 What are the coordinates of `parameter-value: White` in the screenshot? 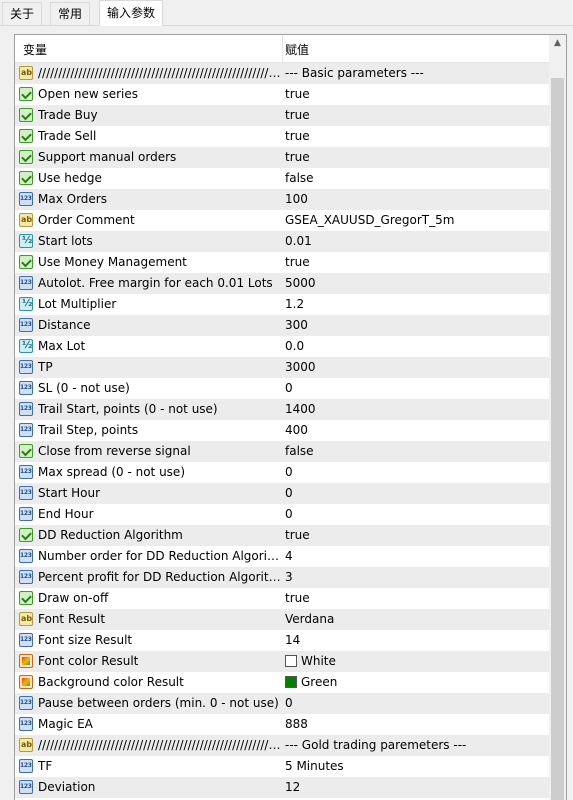 It's located at (415, 661).